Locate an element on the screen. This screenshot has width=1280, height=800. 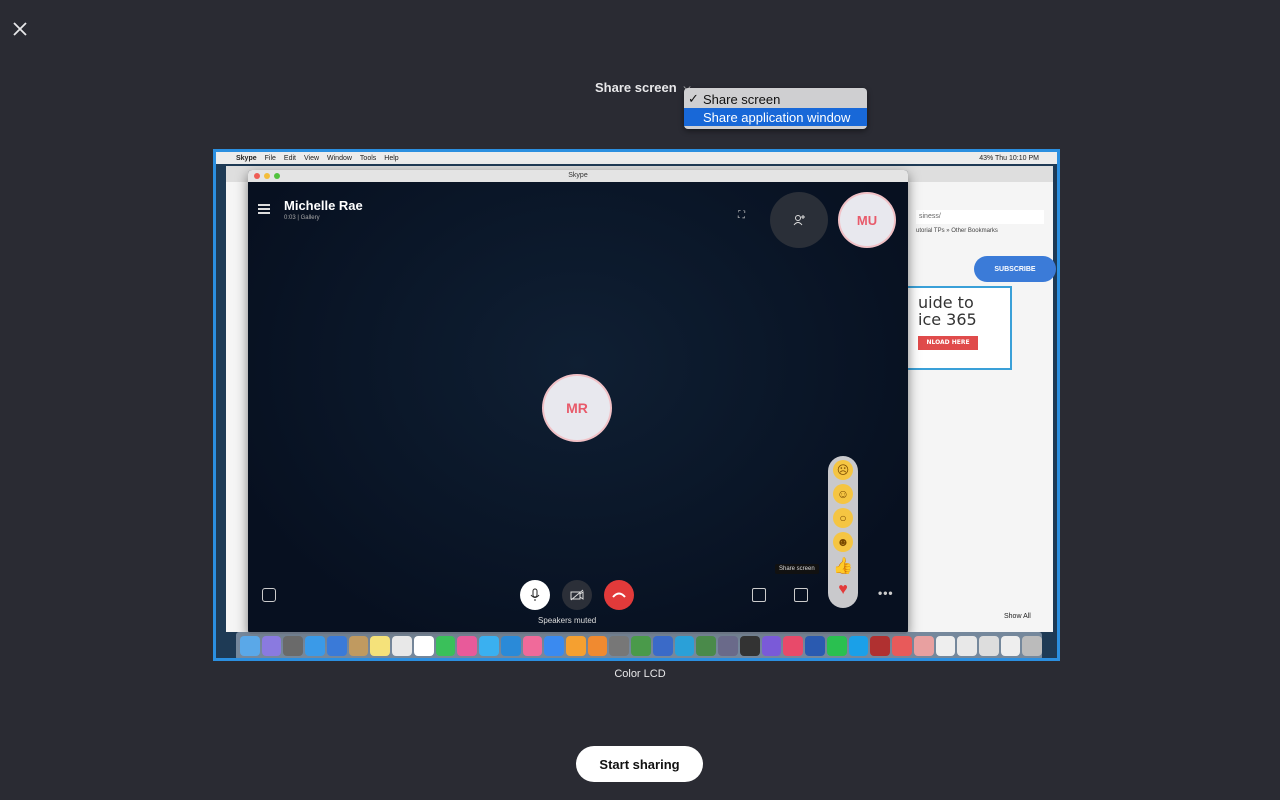
safari-icon is located at coordinates (315, 646).